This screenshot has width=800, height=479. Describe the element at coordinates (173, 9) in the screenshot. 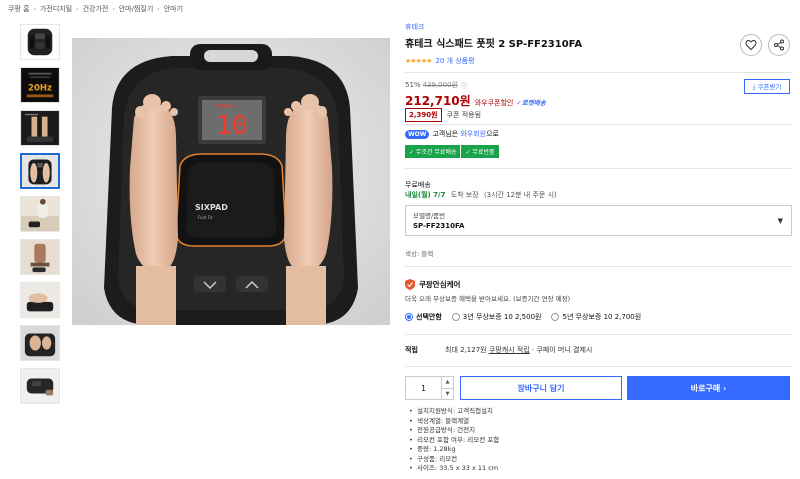

I see `breadcrumb-massager: 안마기` at that location.